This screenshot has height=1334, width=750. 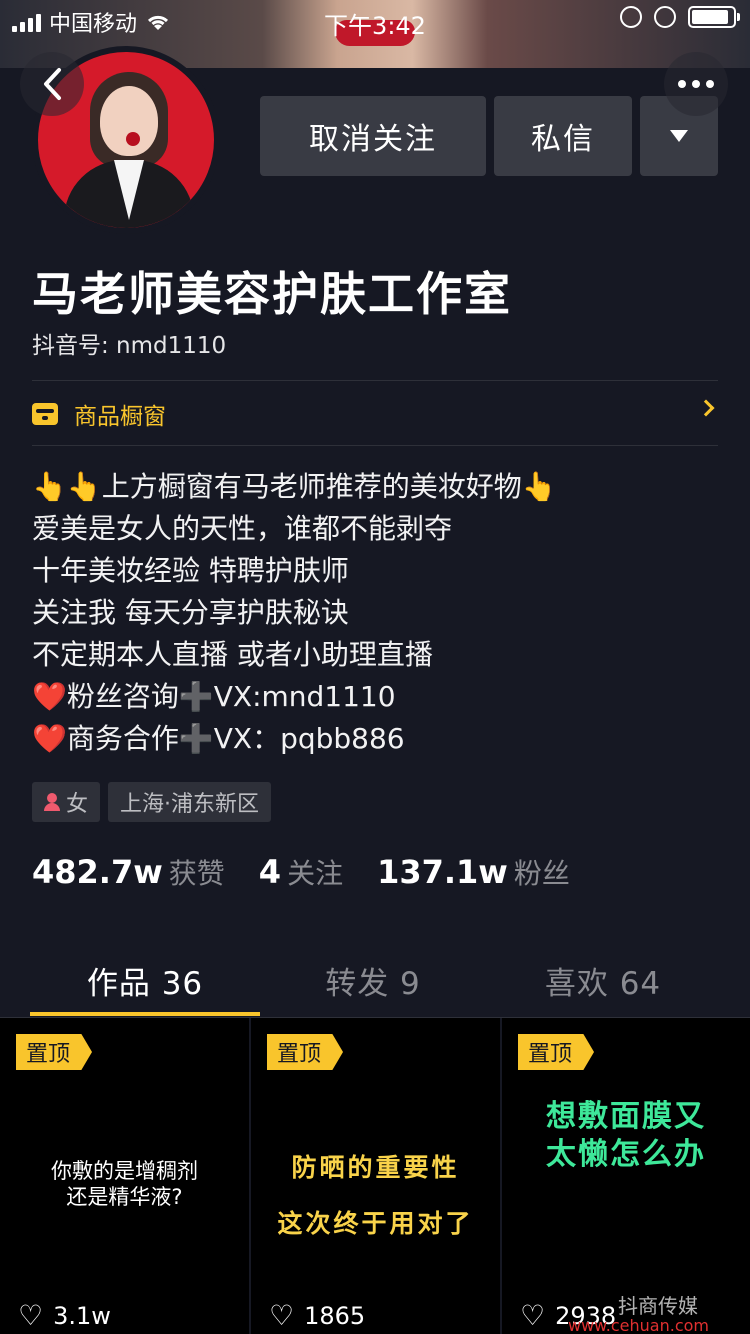 I want to click on following-label: 关注, so click(x=315, y=873).